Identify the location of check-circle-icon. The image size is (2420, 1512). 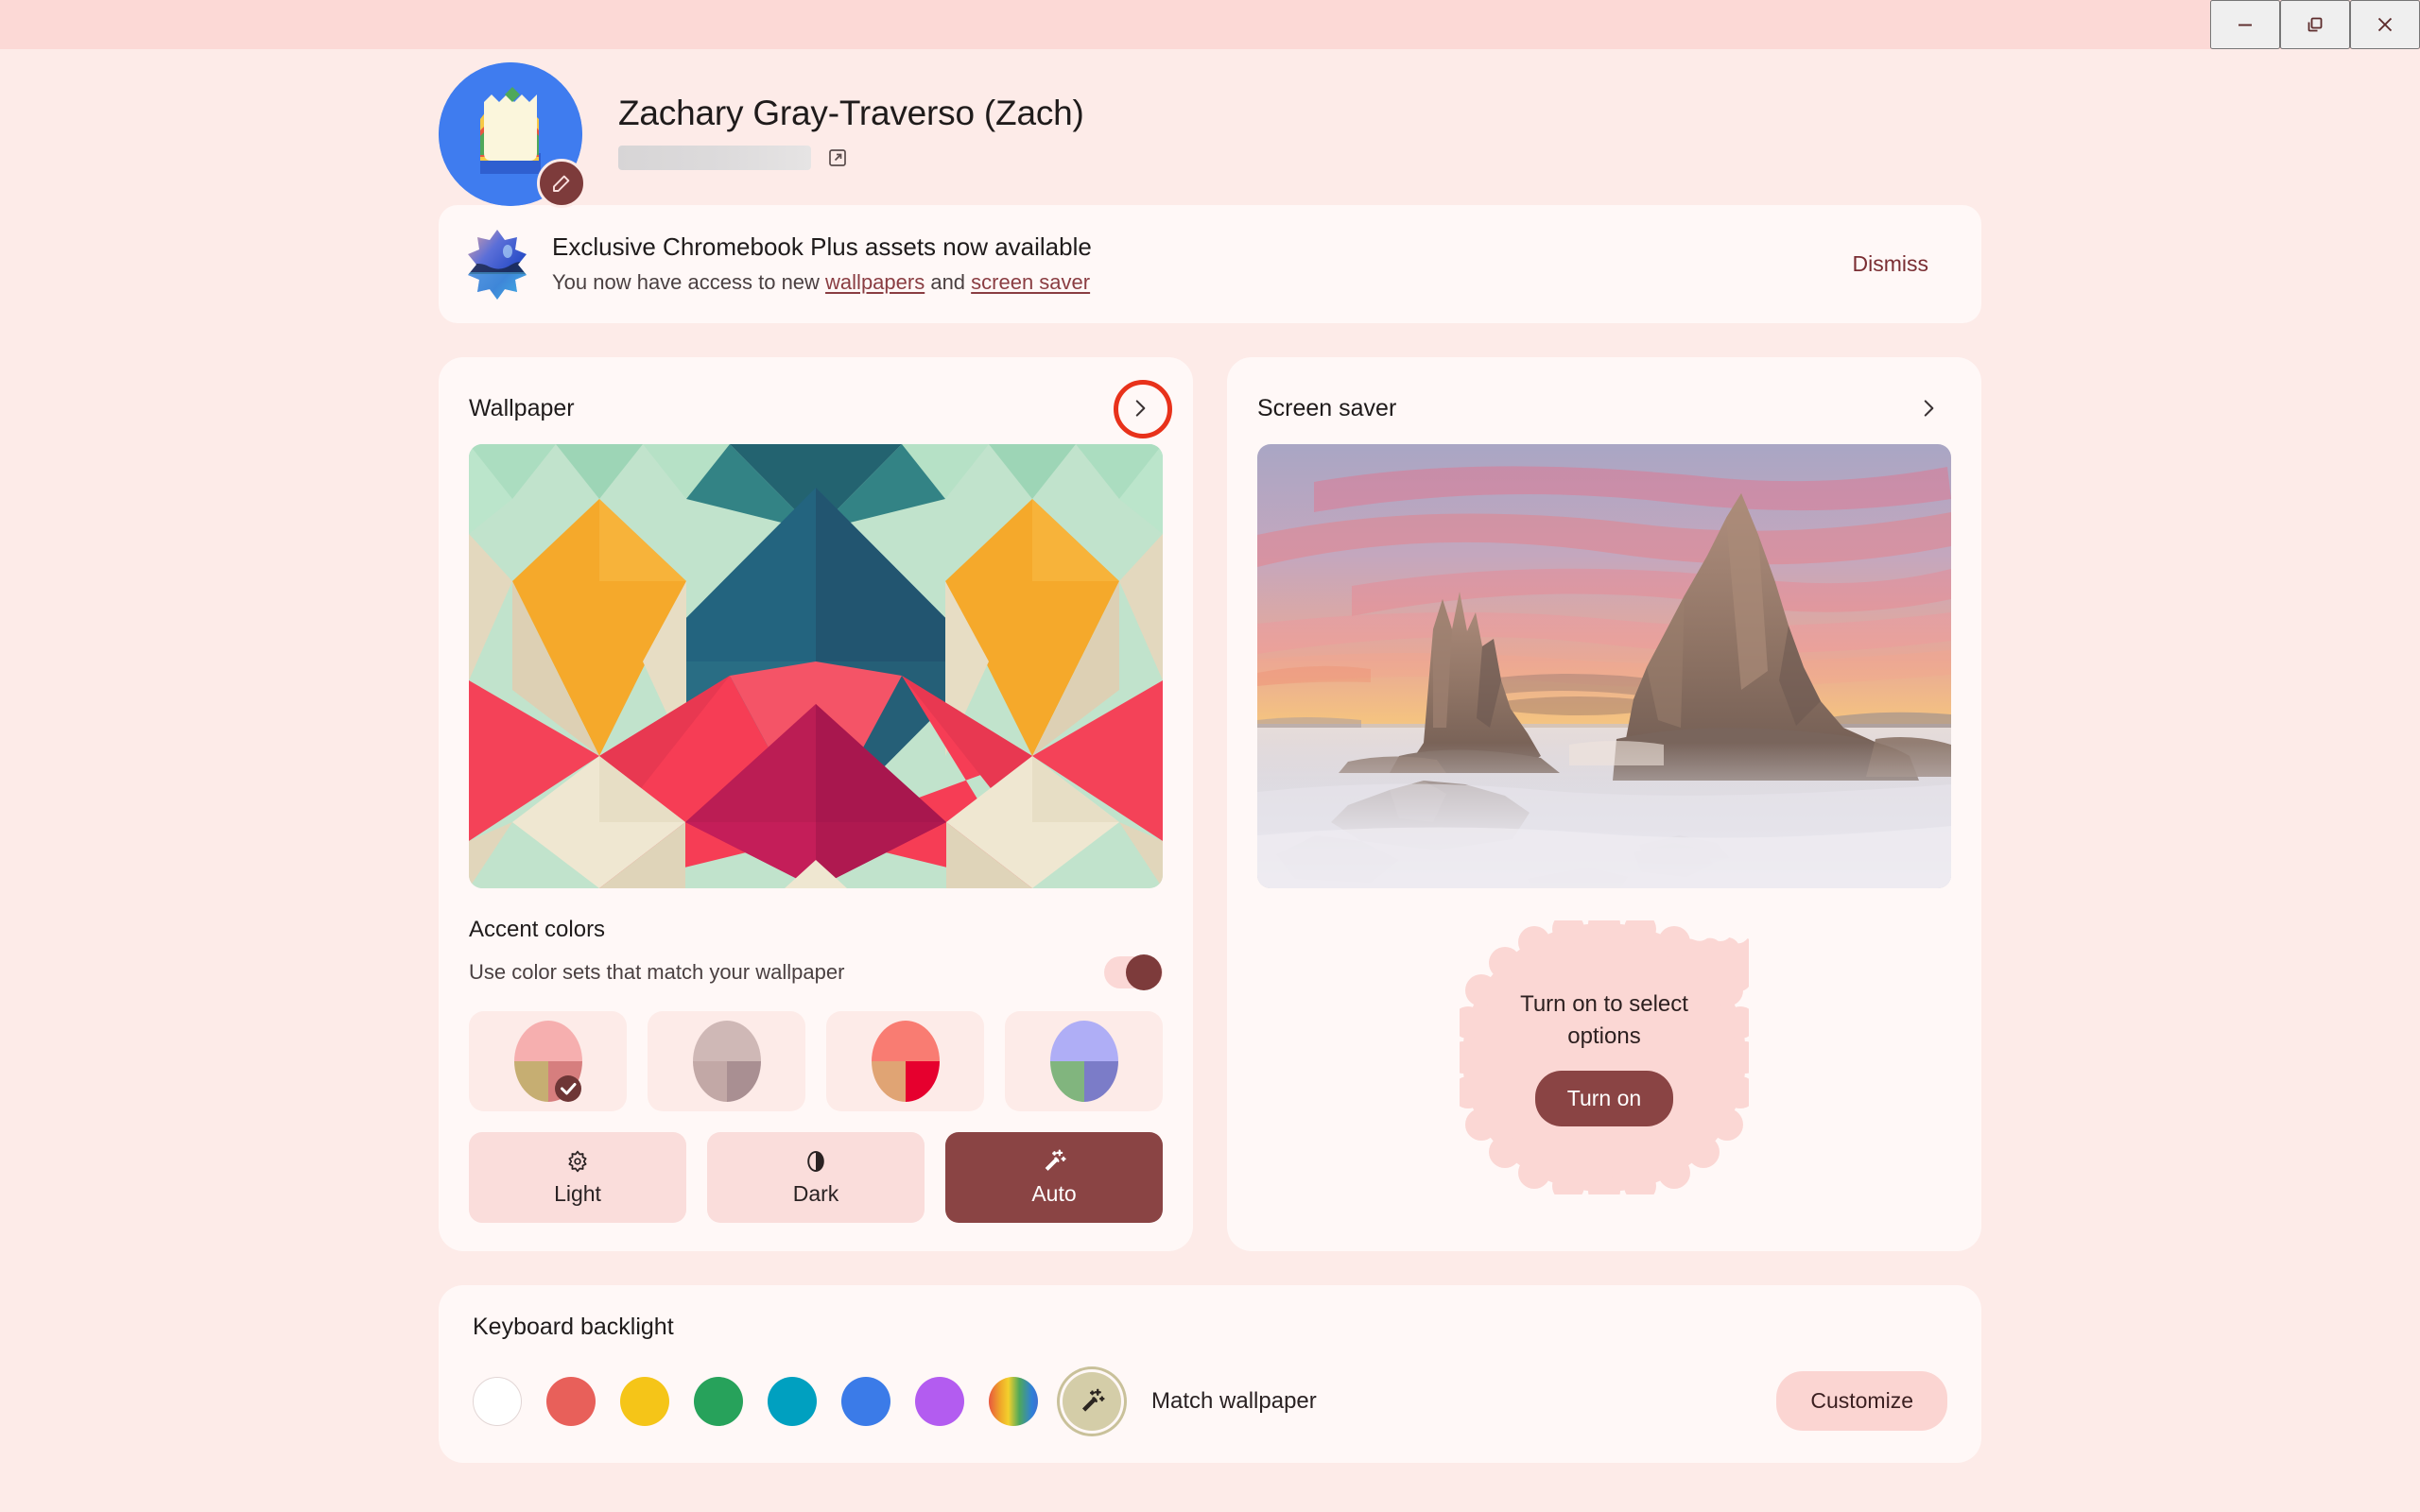
(568, 1088).